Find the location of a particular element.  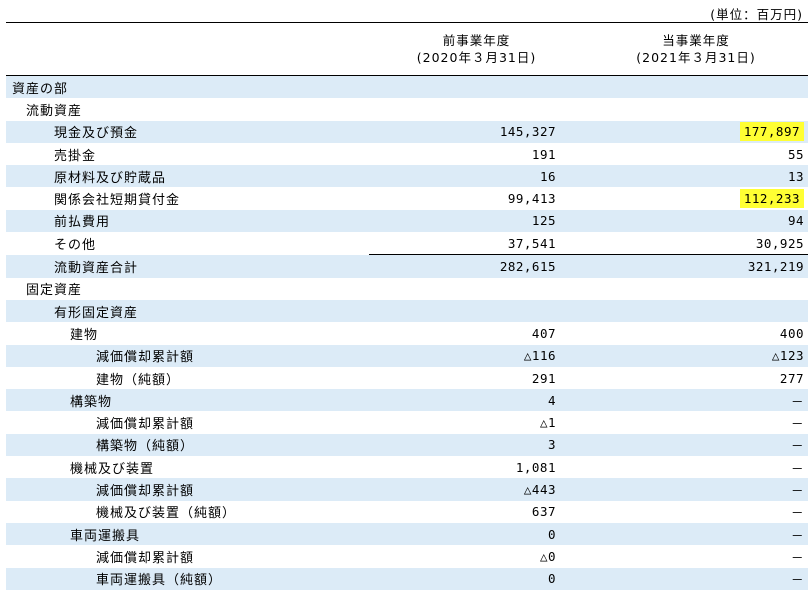

table-row: 現金及び預金 145,327 177,897 is located at coordinates (407, 131).